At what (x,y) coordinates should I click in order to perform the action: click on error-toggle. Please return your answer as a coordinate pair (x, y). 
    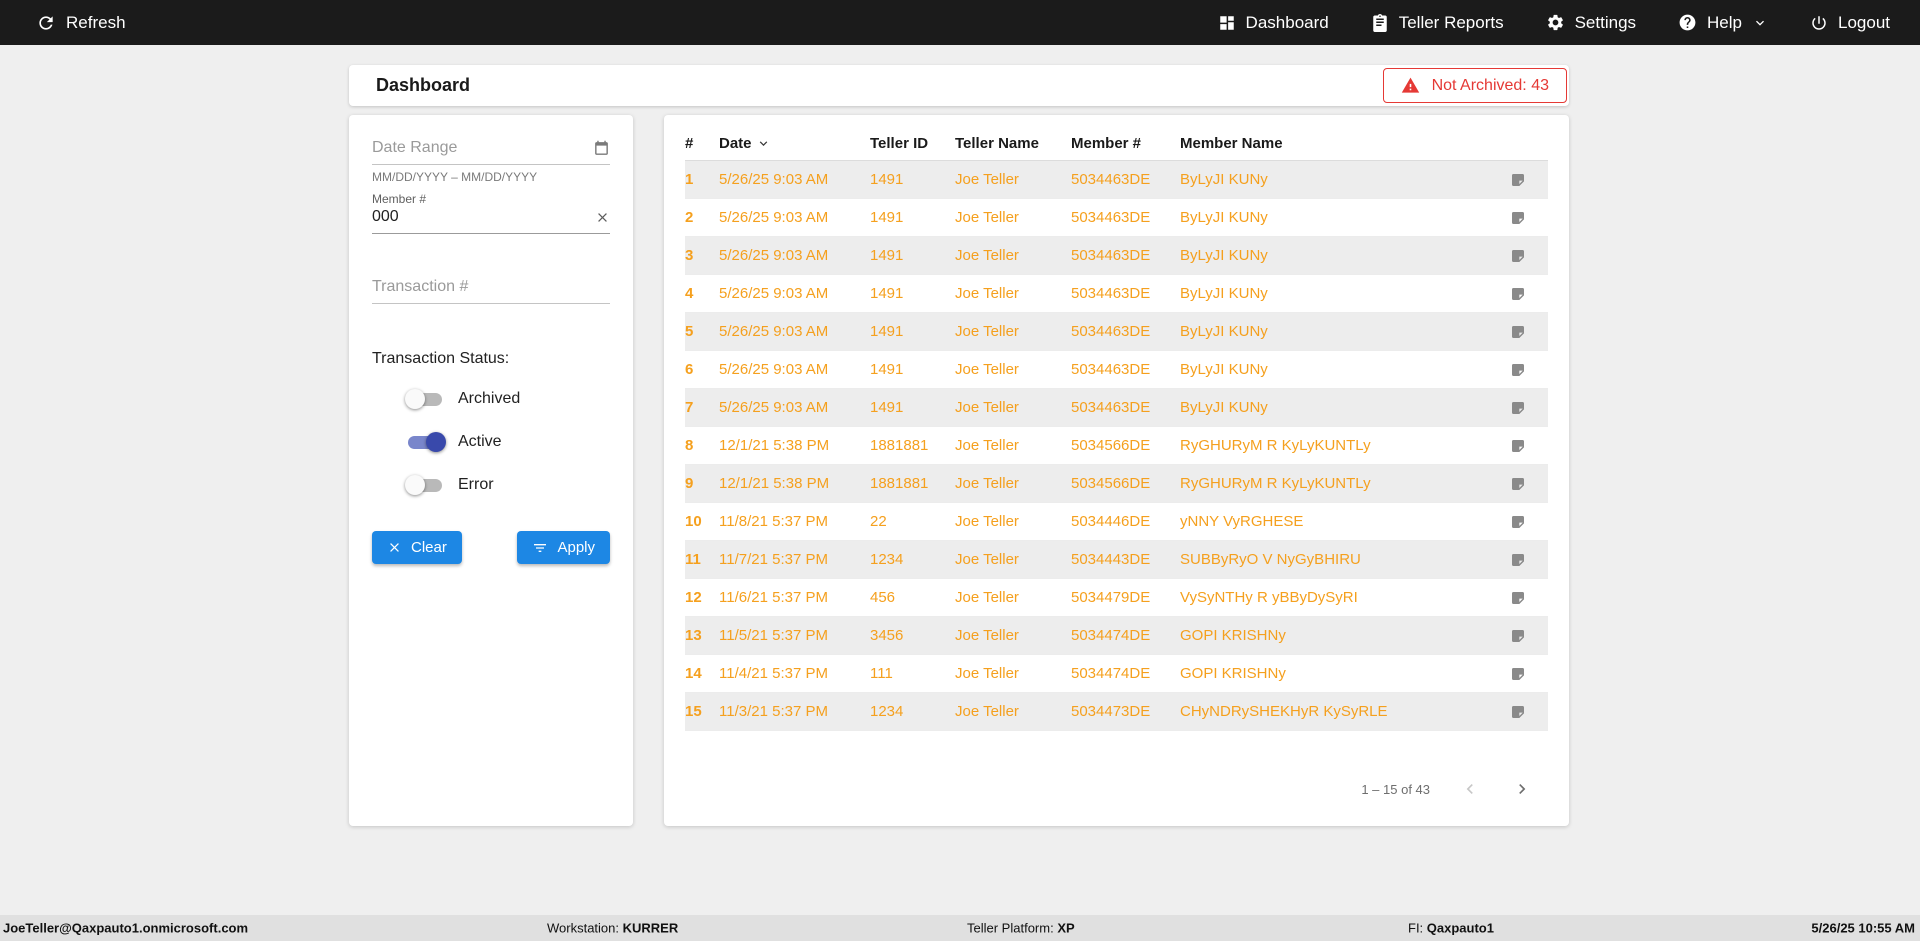
    Looking at the image, I should click on (424, 485).